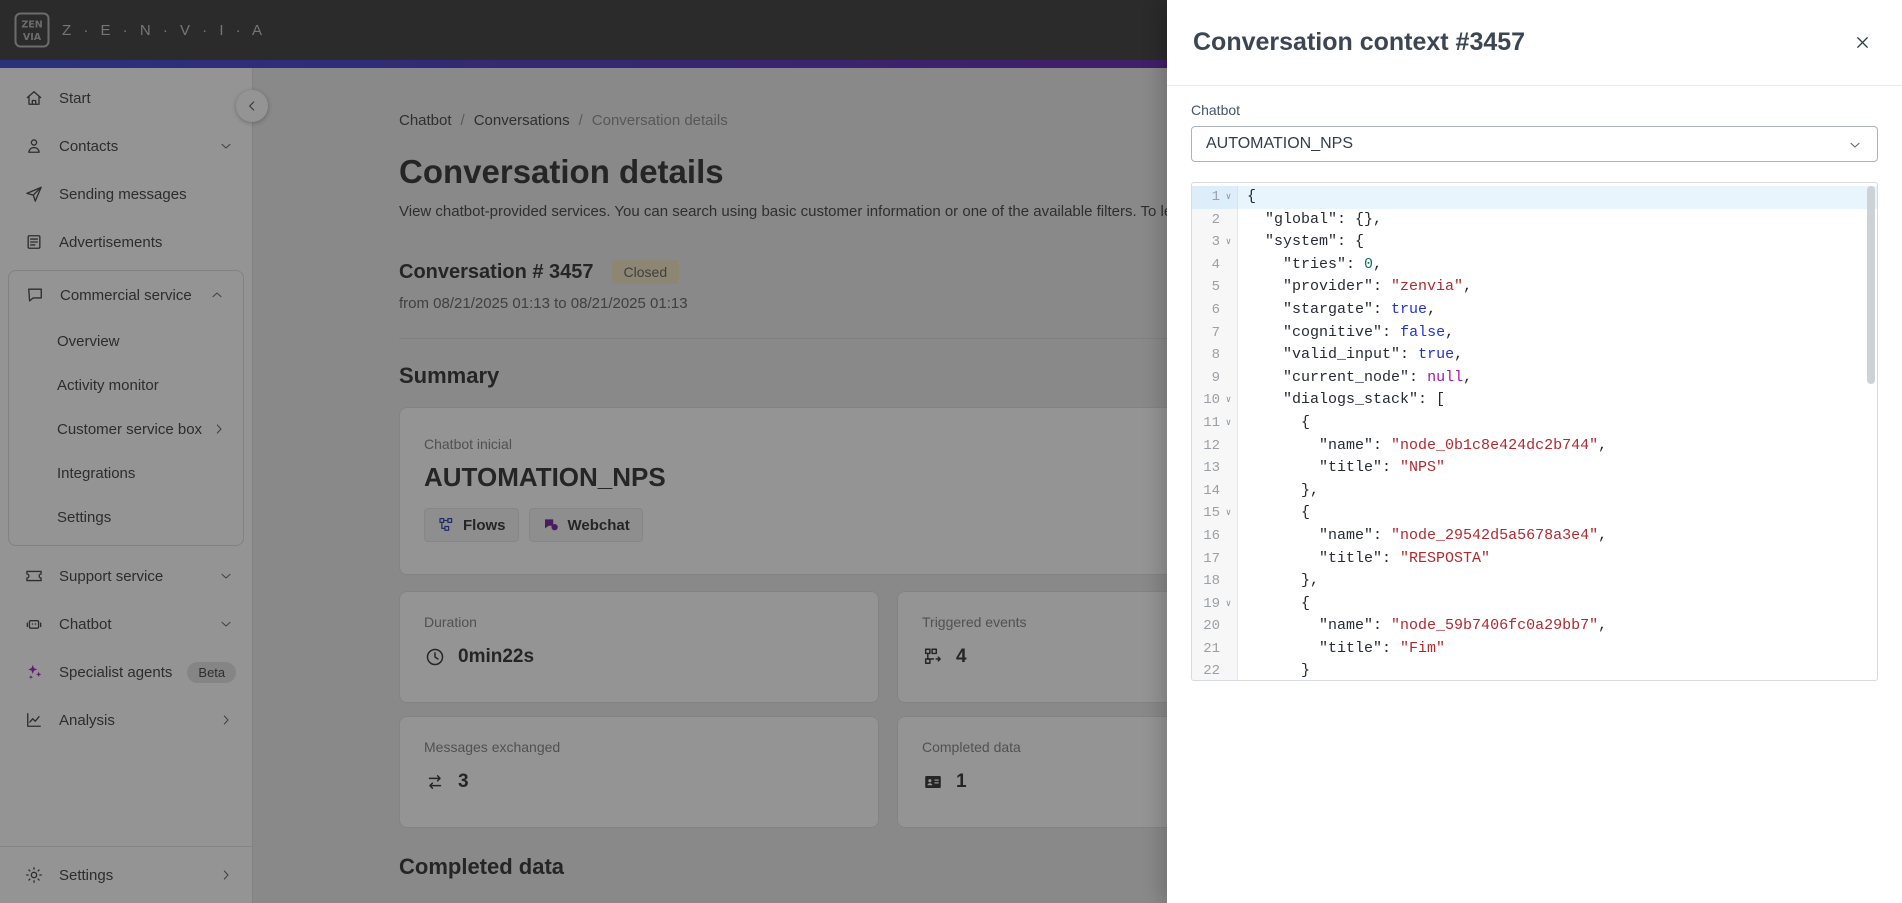  I want to click on line-number: 19, so click(1211, 603).